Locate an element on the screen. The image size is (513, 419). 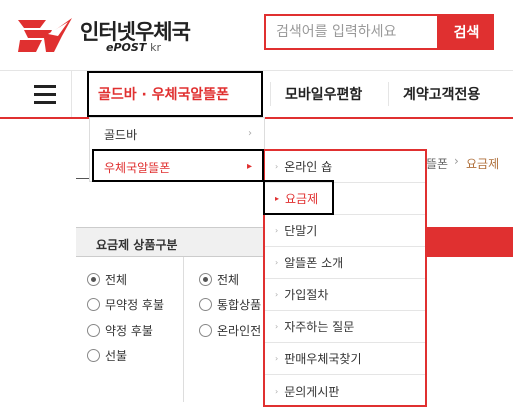
filter-contract-radio: 약정 후불 is located at coordinates (120, 330).